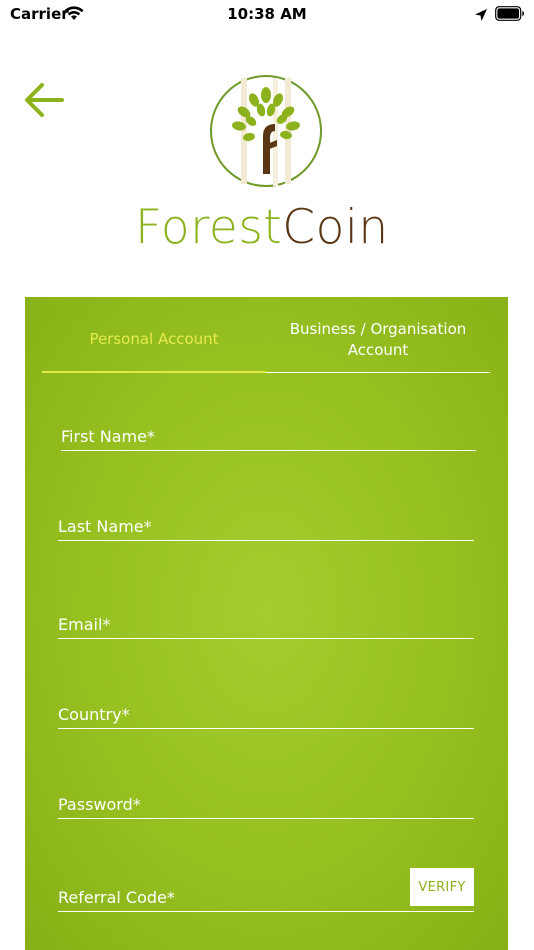 The height and width of the screenshot is (950, 534). I want to click on logo-wordmark: ForestCoin, so click(267, 227).